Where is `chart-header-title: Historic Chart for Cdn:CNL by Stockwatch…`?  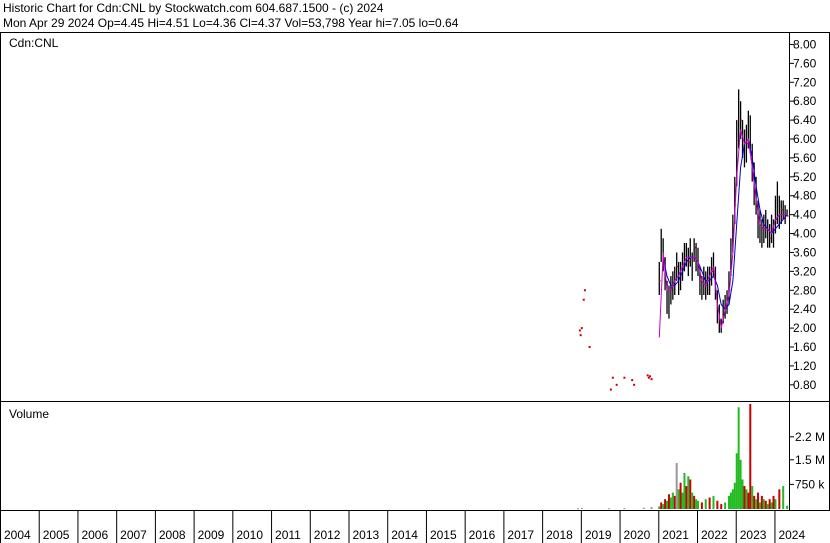 chart-header-title: Historic Chart for Cdn:CNL by Stockwatch… is located at coordinates (193, 8).